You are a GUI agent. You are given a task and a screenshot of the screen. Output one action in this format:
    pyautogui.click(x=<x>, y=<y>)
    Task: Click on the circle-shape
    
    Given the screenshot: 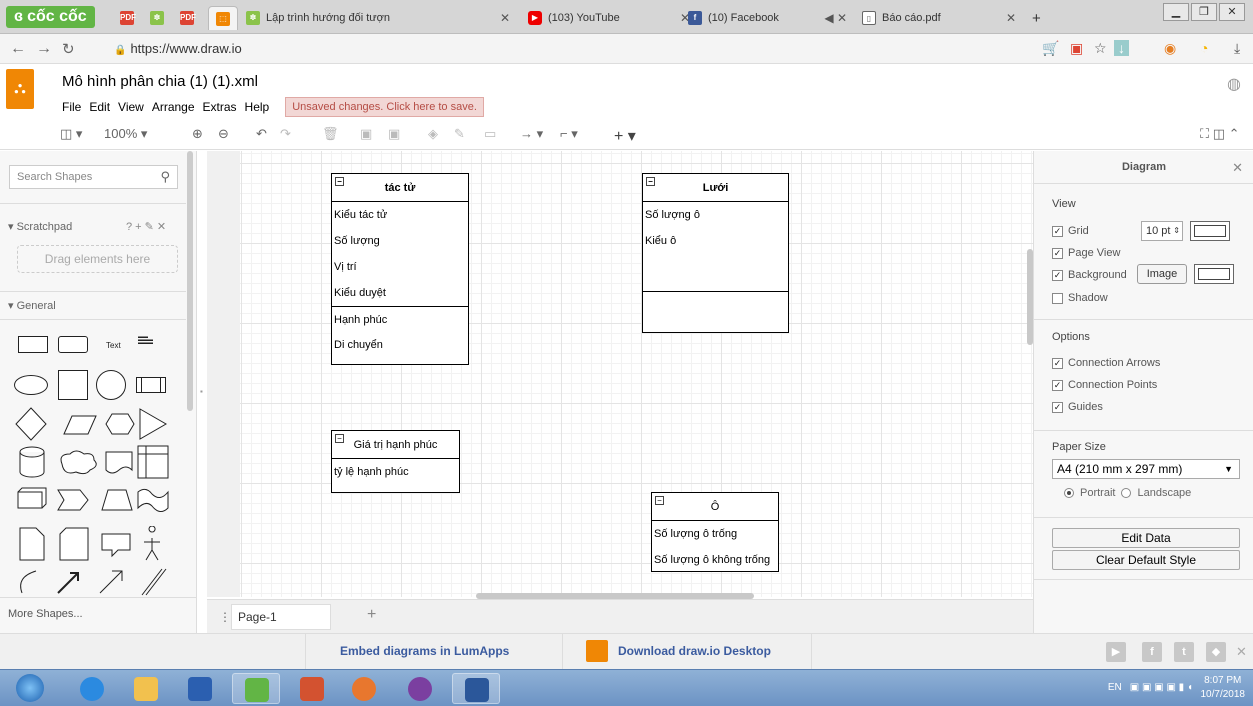 What is the action you would take?
    pyautogui.click(x=111, y=385)
    